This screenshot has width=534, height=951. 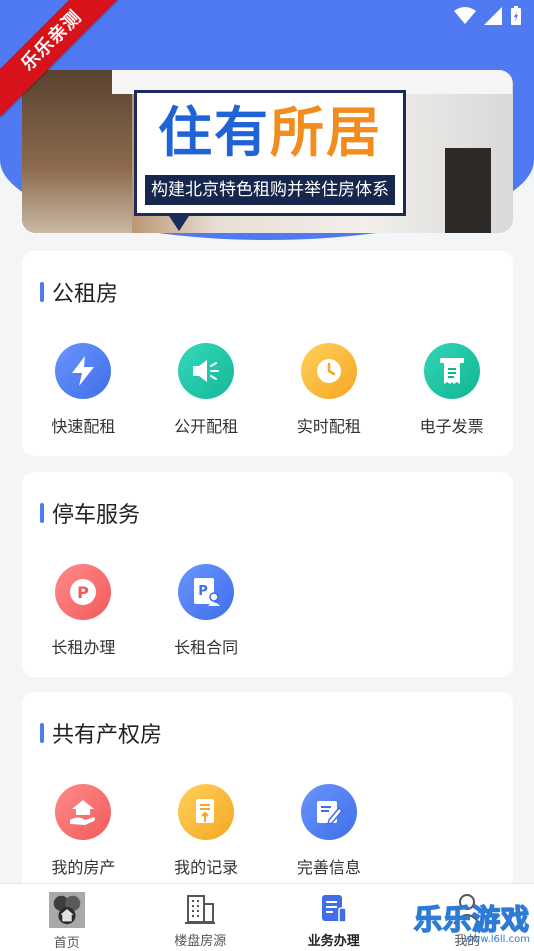 I want to click on service-item-label: 我的记录, so click(x=206, y=867).